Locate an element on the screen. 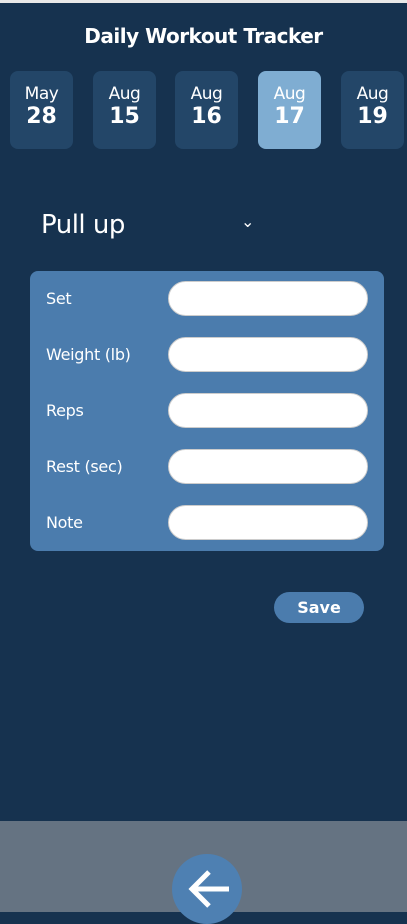 This screenshot has height=924, width=407. exercise-selected-value: Pull up is located at coordinates (83, 225).